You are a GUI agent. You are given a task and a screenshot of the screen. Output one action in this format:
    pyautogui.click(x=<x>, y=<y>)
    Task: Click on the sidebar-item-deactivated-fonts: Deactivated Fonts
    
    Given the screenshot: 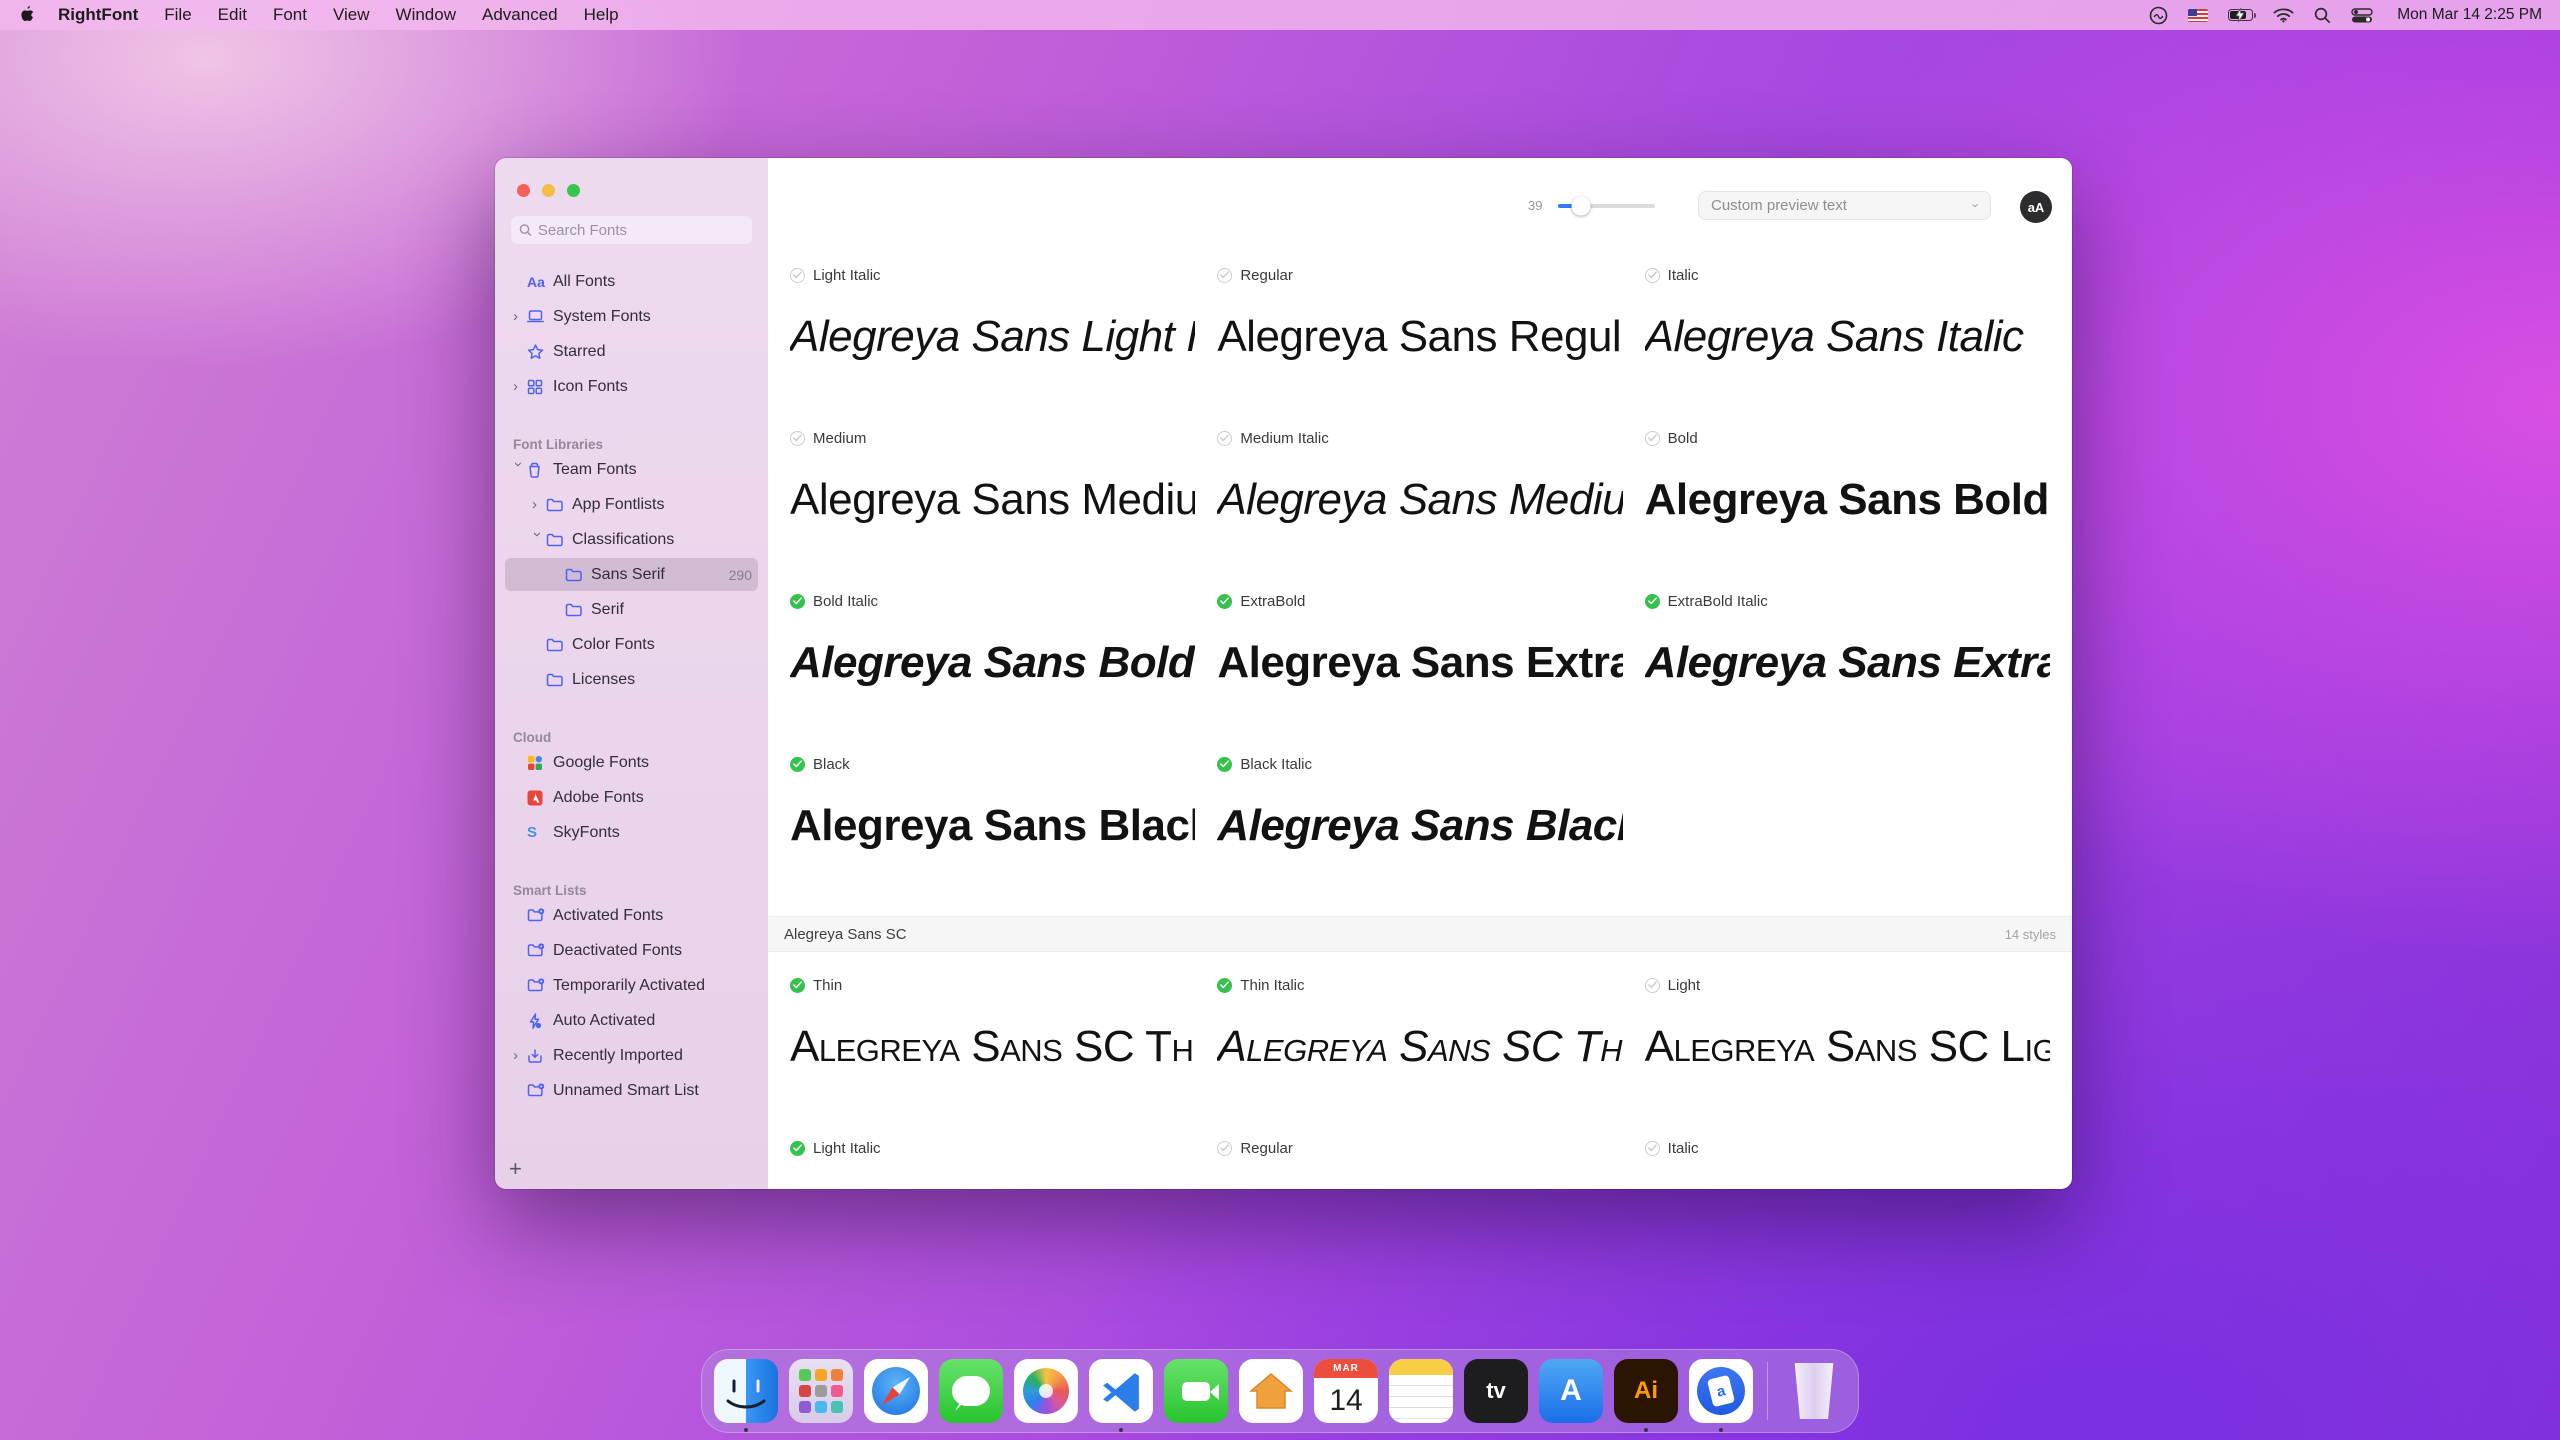 What is the action you would take?
    pyautogui.click(x=631, y=950)
    